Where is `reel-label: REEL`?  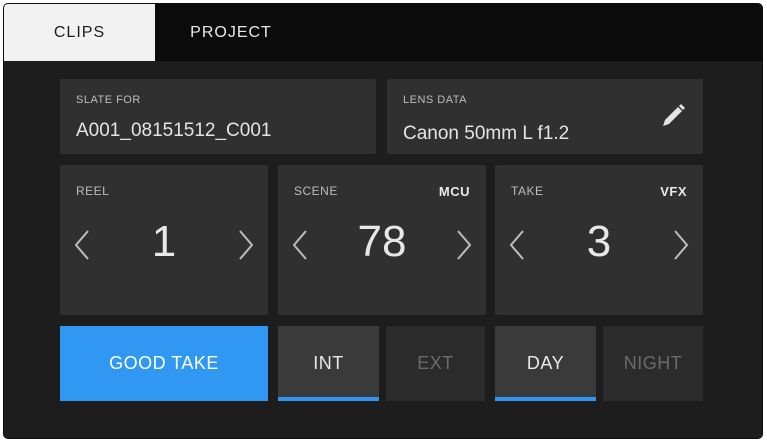
reel-label: REEL is located at coordinates (93, 191).